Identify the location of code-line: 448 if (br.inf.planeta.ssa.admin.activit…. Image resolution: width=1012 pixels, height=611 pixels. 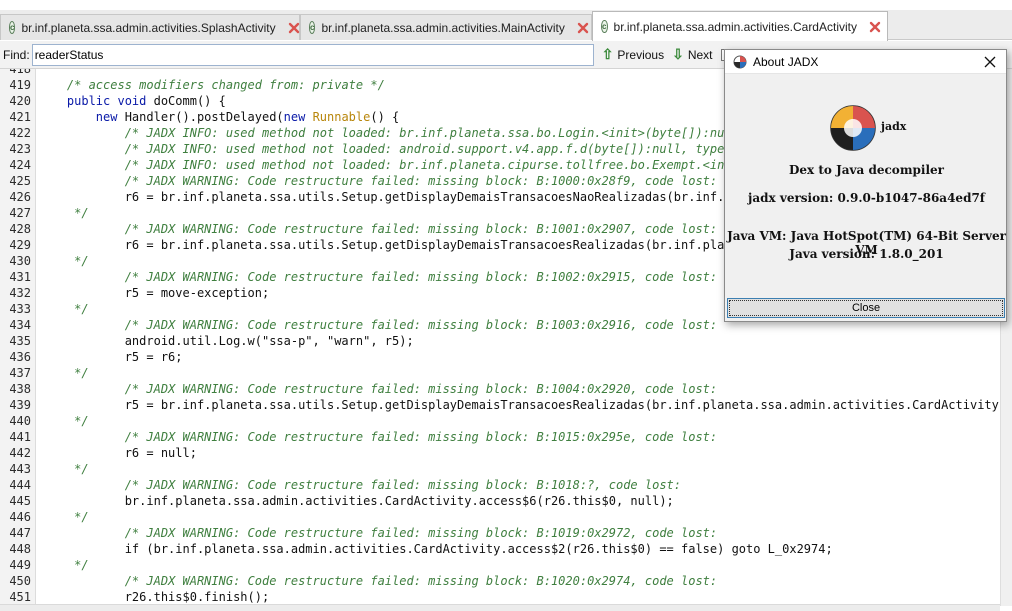
(500, 549).